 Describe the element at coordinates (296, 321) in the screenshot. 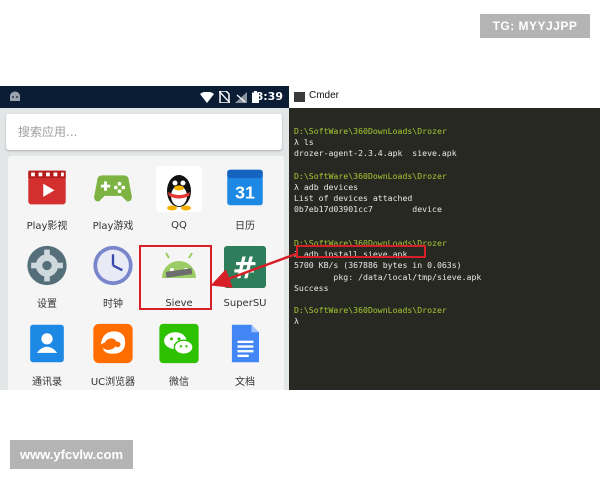

I see `terminal-command-line: λ` at that location.